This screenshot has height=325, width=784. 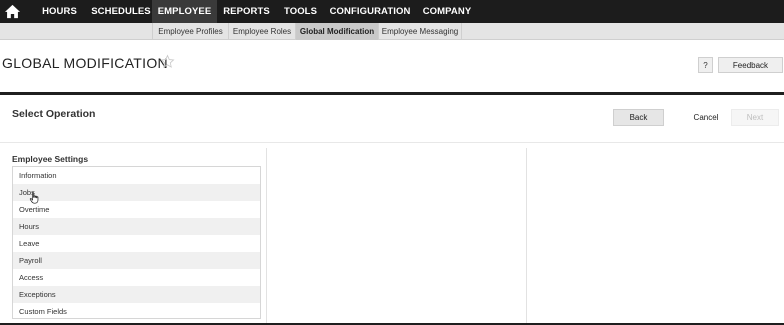 What do you see at coordinates (136, 175) in the screenshot?
I see `list-item-information: Information` at bounding box center [136, 175].